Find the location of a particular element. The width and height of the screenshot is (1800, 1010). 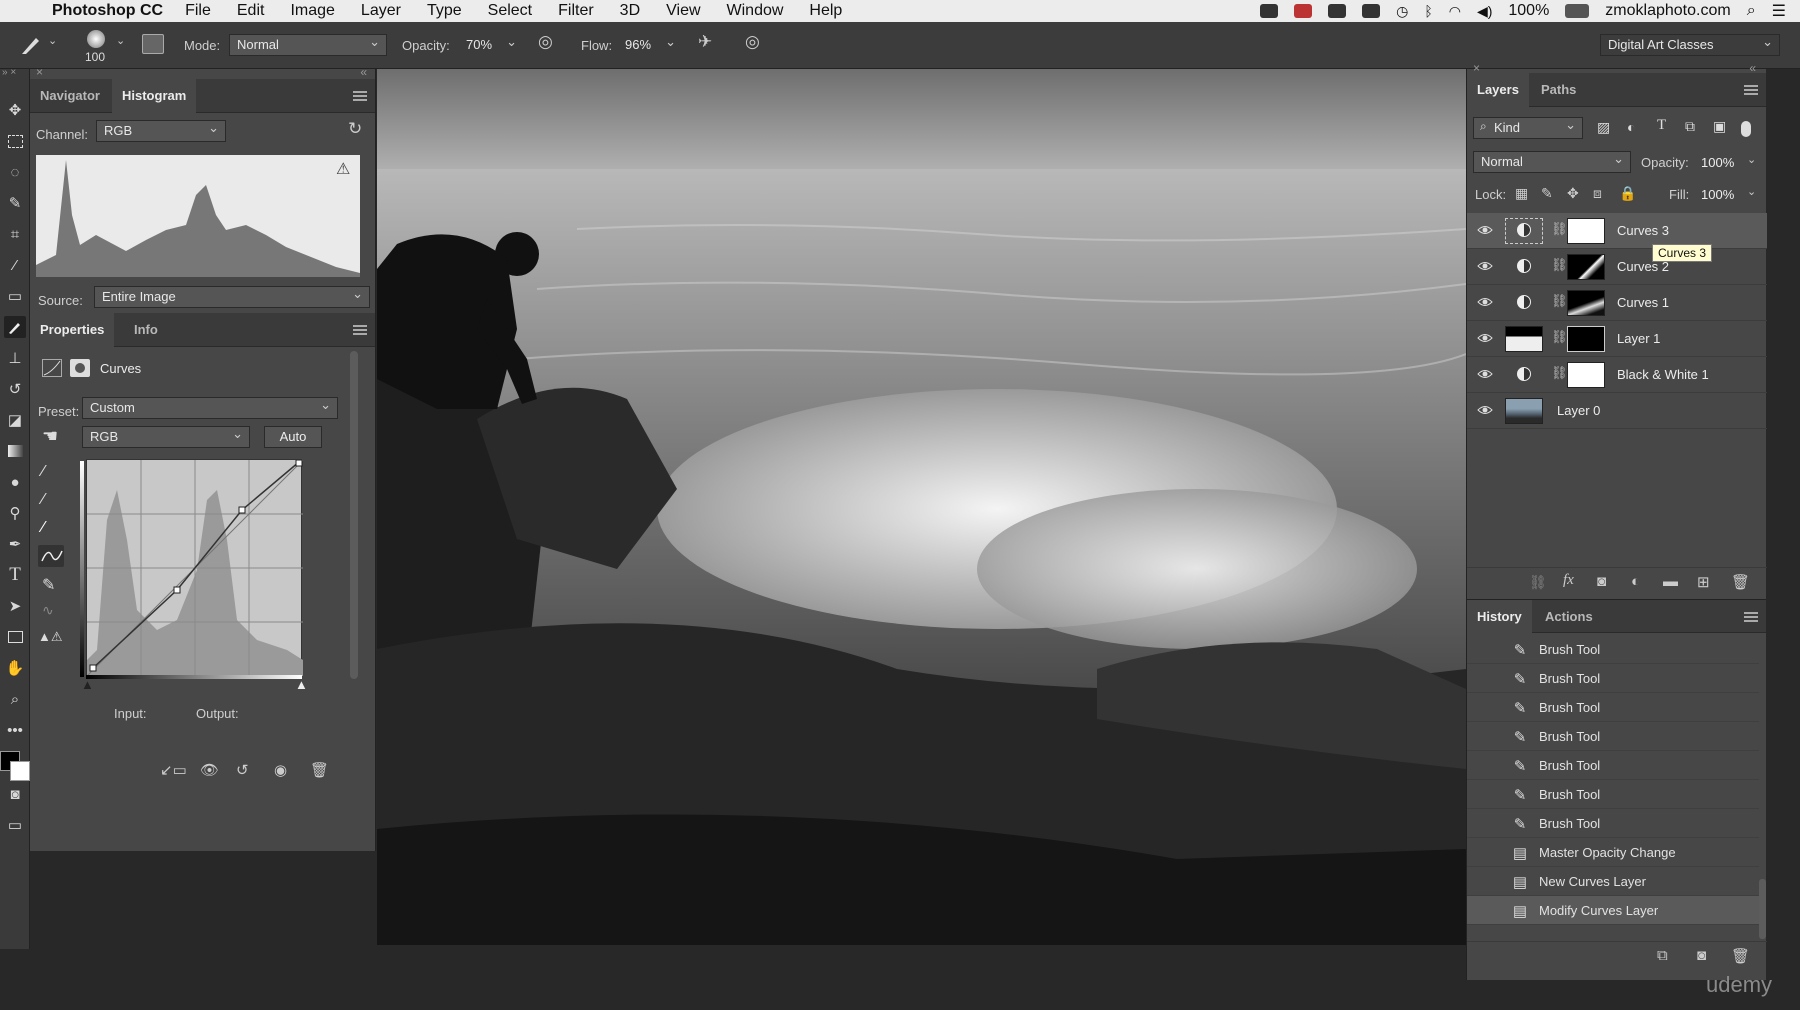

menu-file: File is located at coordinates (198, 11).